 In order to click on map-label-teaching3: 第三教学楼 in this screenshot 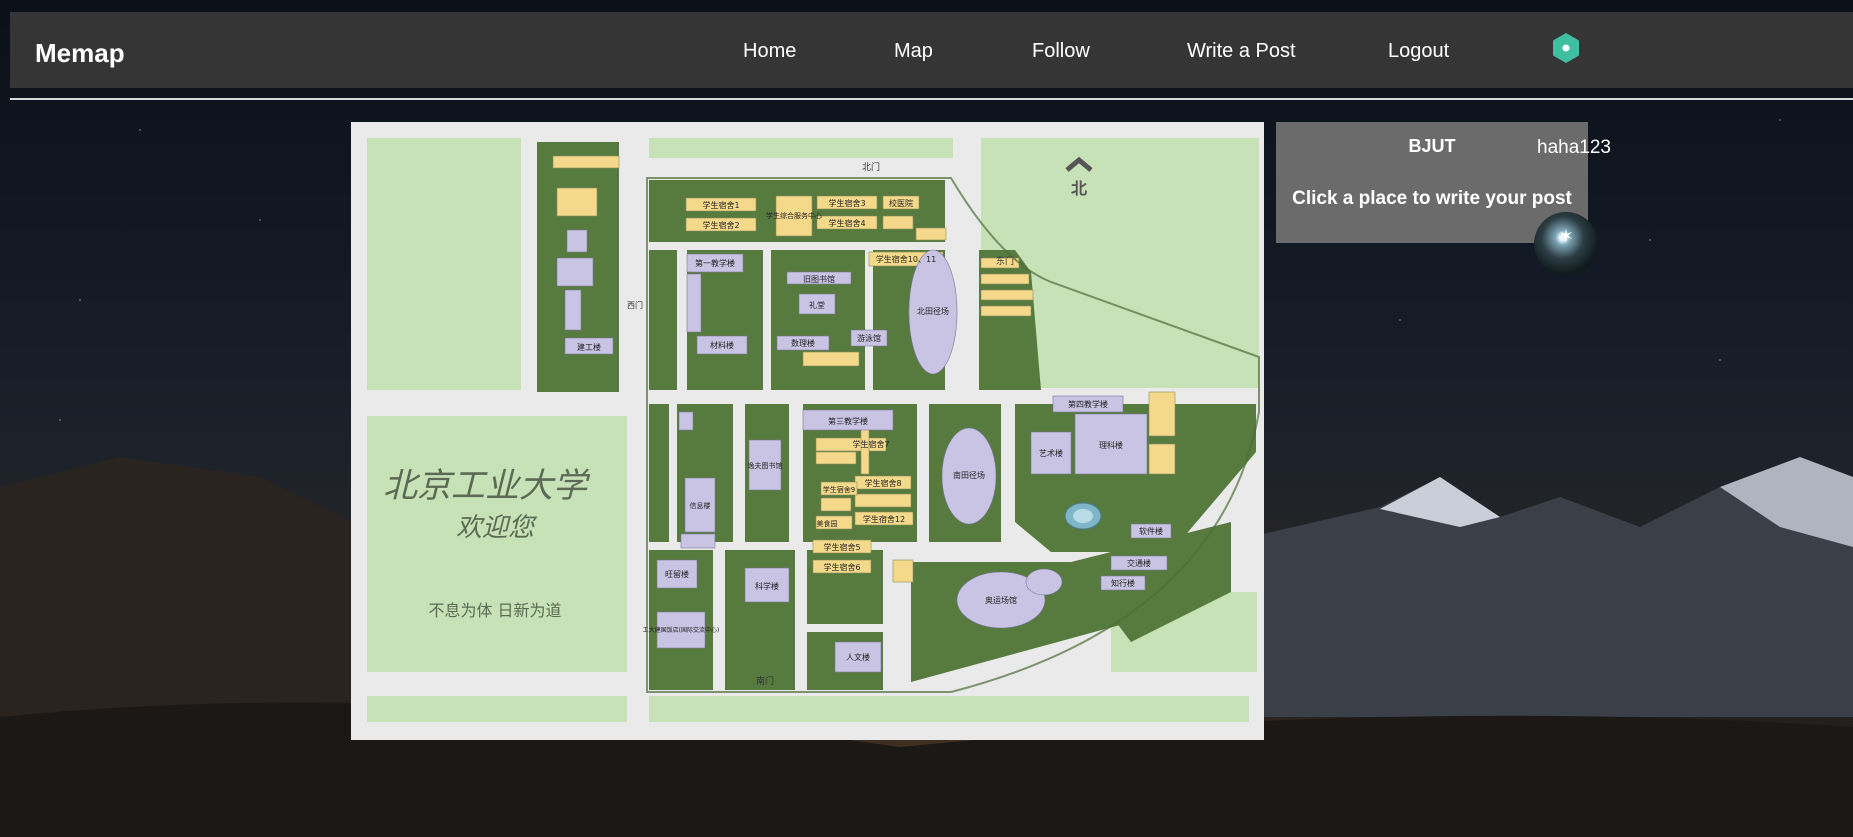, I will do `click(848, 421)`.